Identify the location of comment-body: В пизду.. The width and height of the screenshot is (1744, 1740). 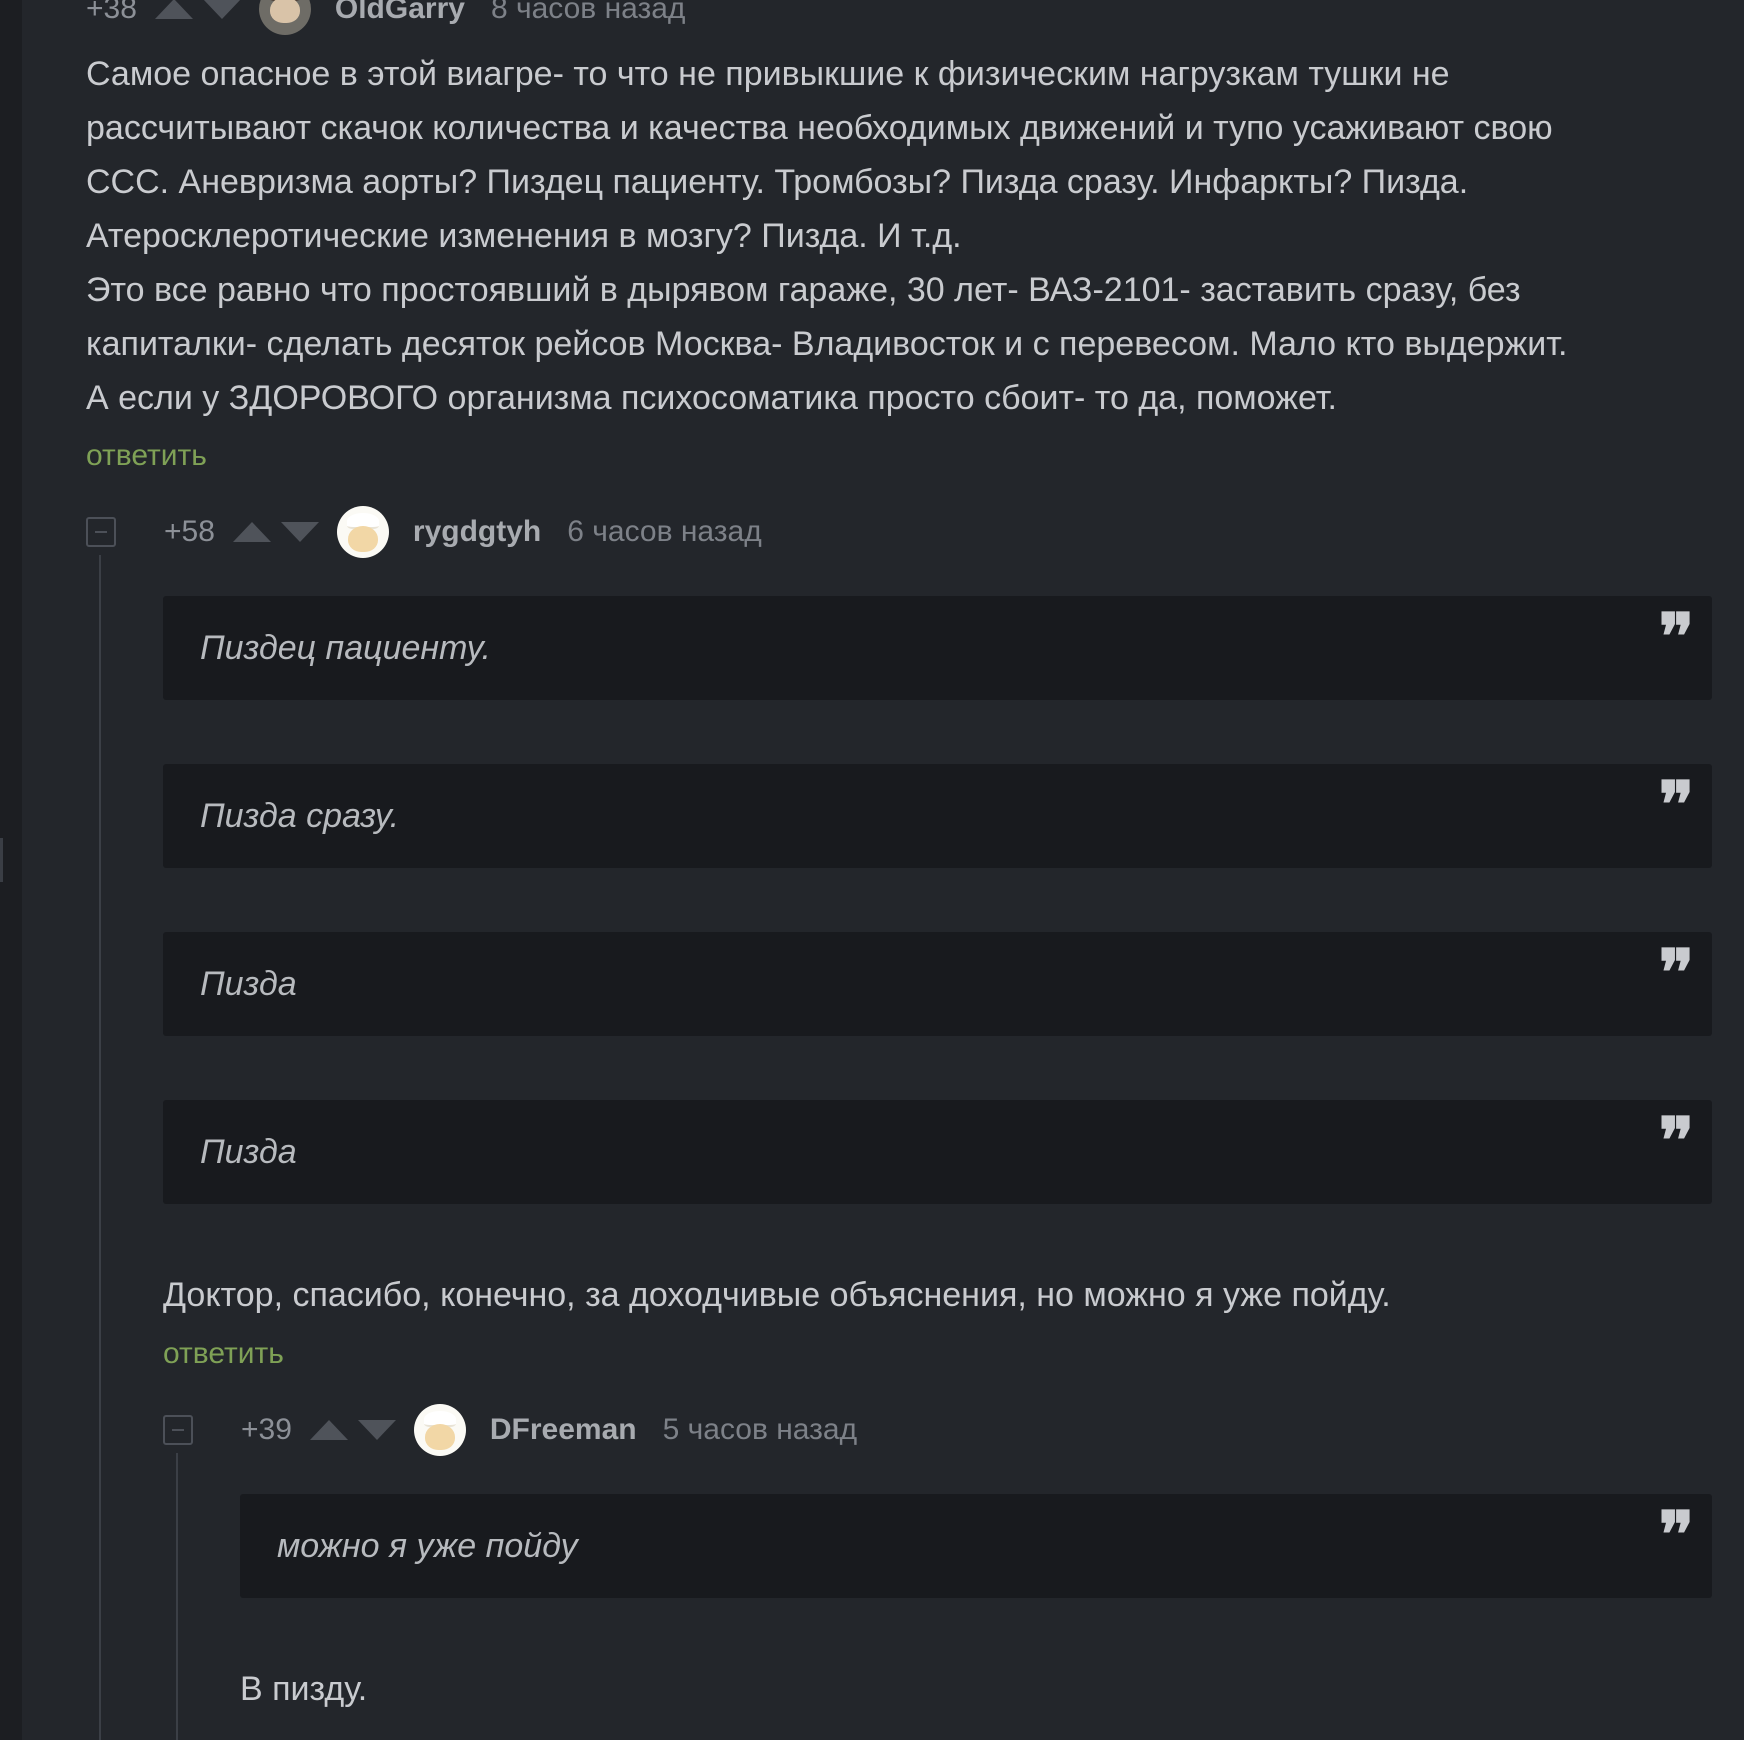
(304, 1689).